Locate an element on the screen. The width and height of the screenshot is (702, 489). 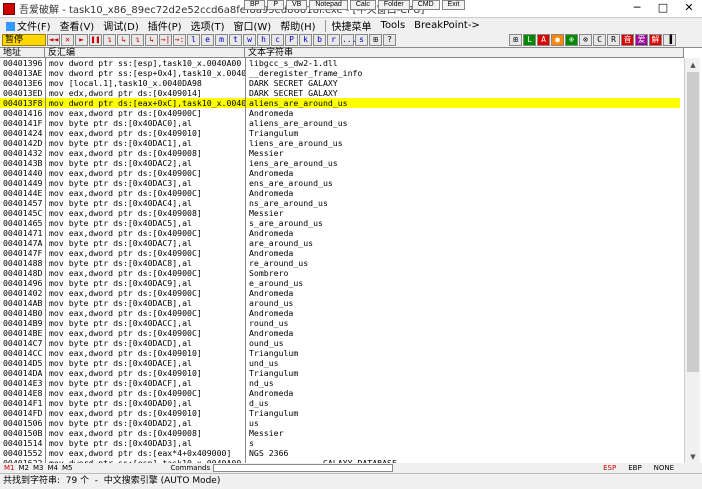
scroll-up-icon: ▲ is located at coordinates (693, 65).